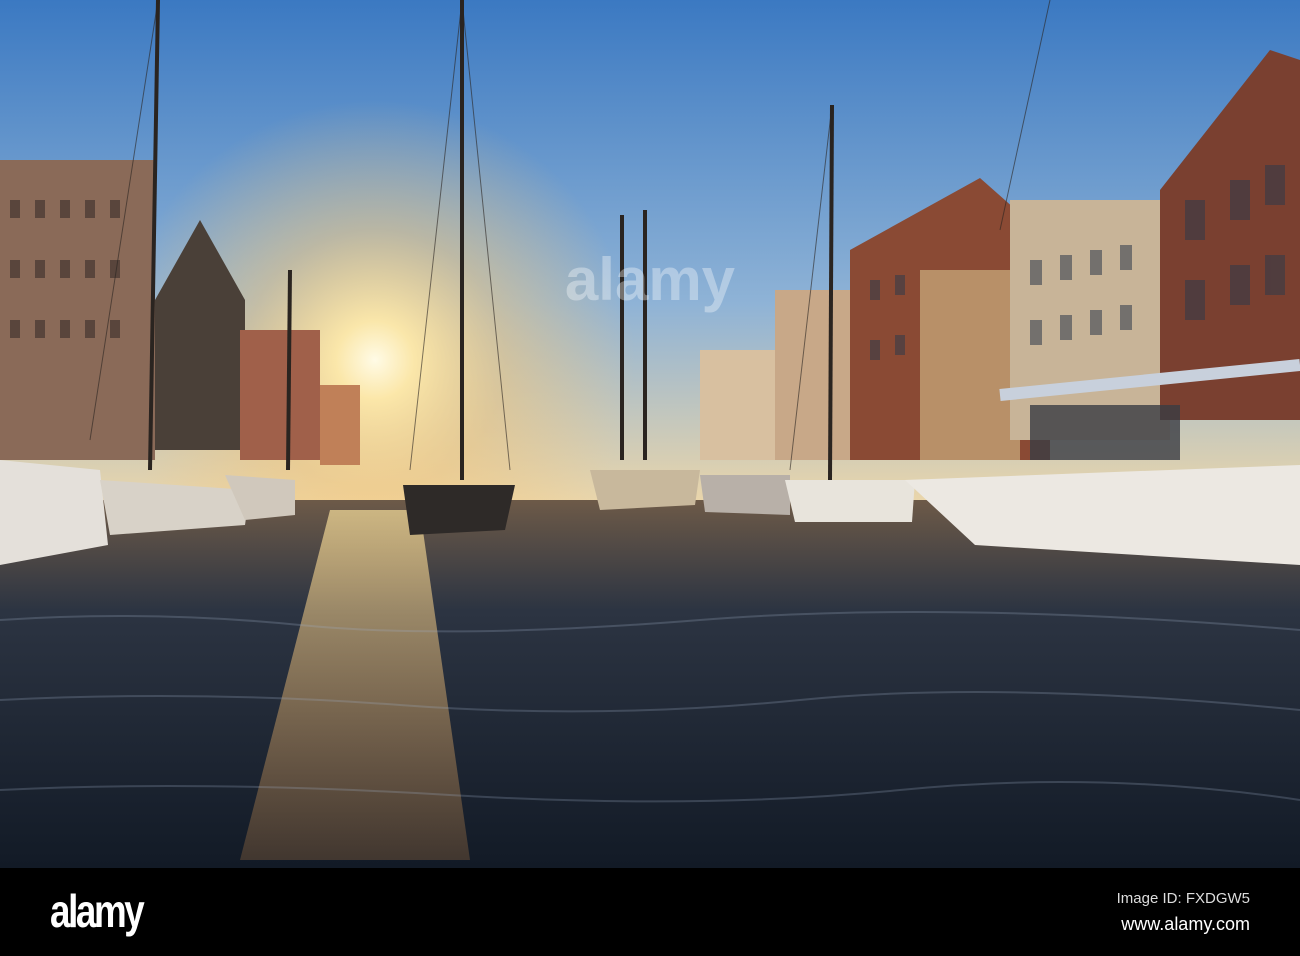 The image size is (1300, 956). What do you see at coordinates (650, 912) in the screenshot?
I see `footer-bar: alamy Image ID: FXDGW5 www.alamy.com` at bounding box center [650, 912].